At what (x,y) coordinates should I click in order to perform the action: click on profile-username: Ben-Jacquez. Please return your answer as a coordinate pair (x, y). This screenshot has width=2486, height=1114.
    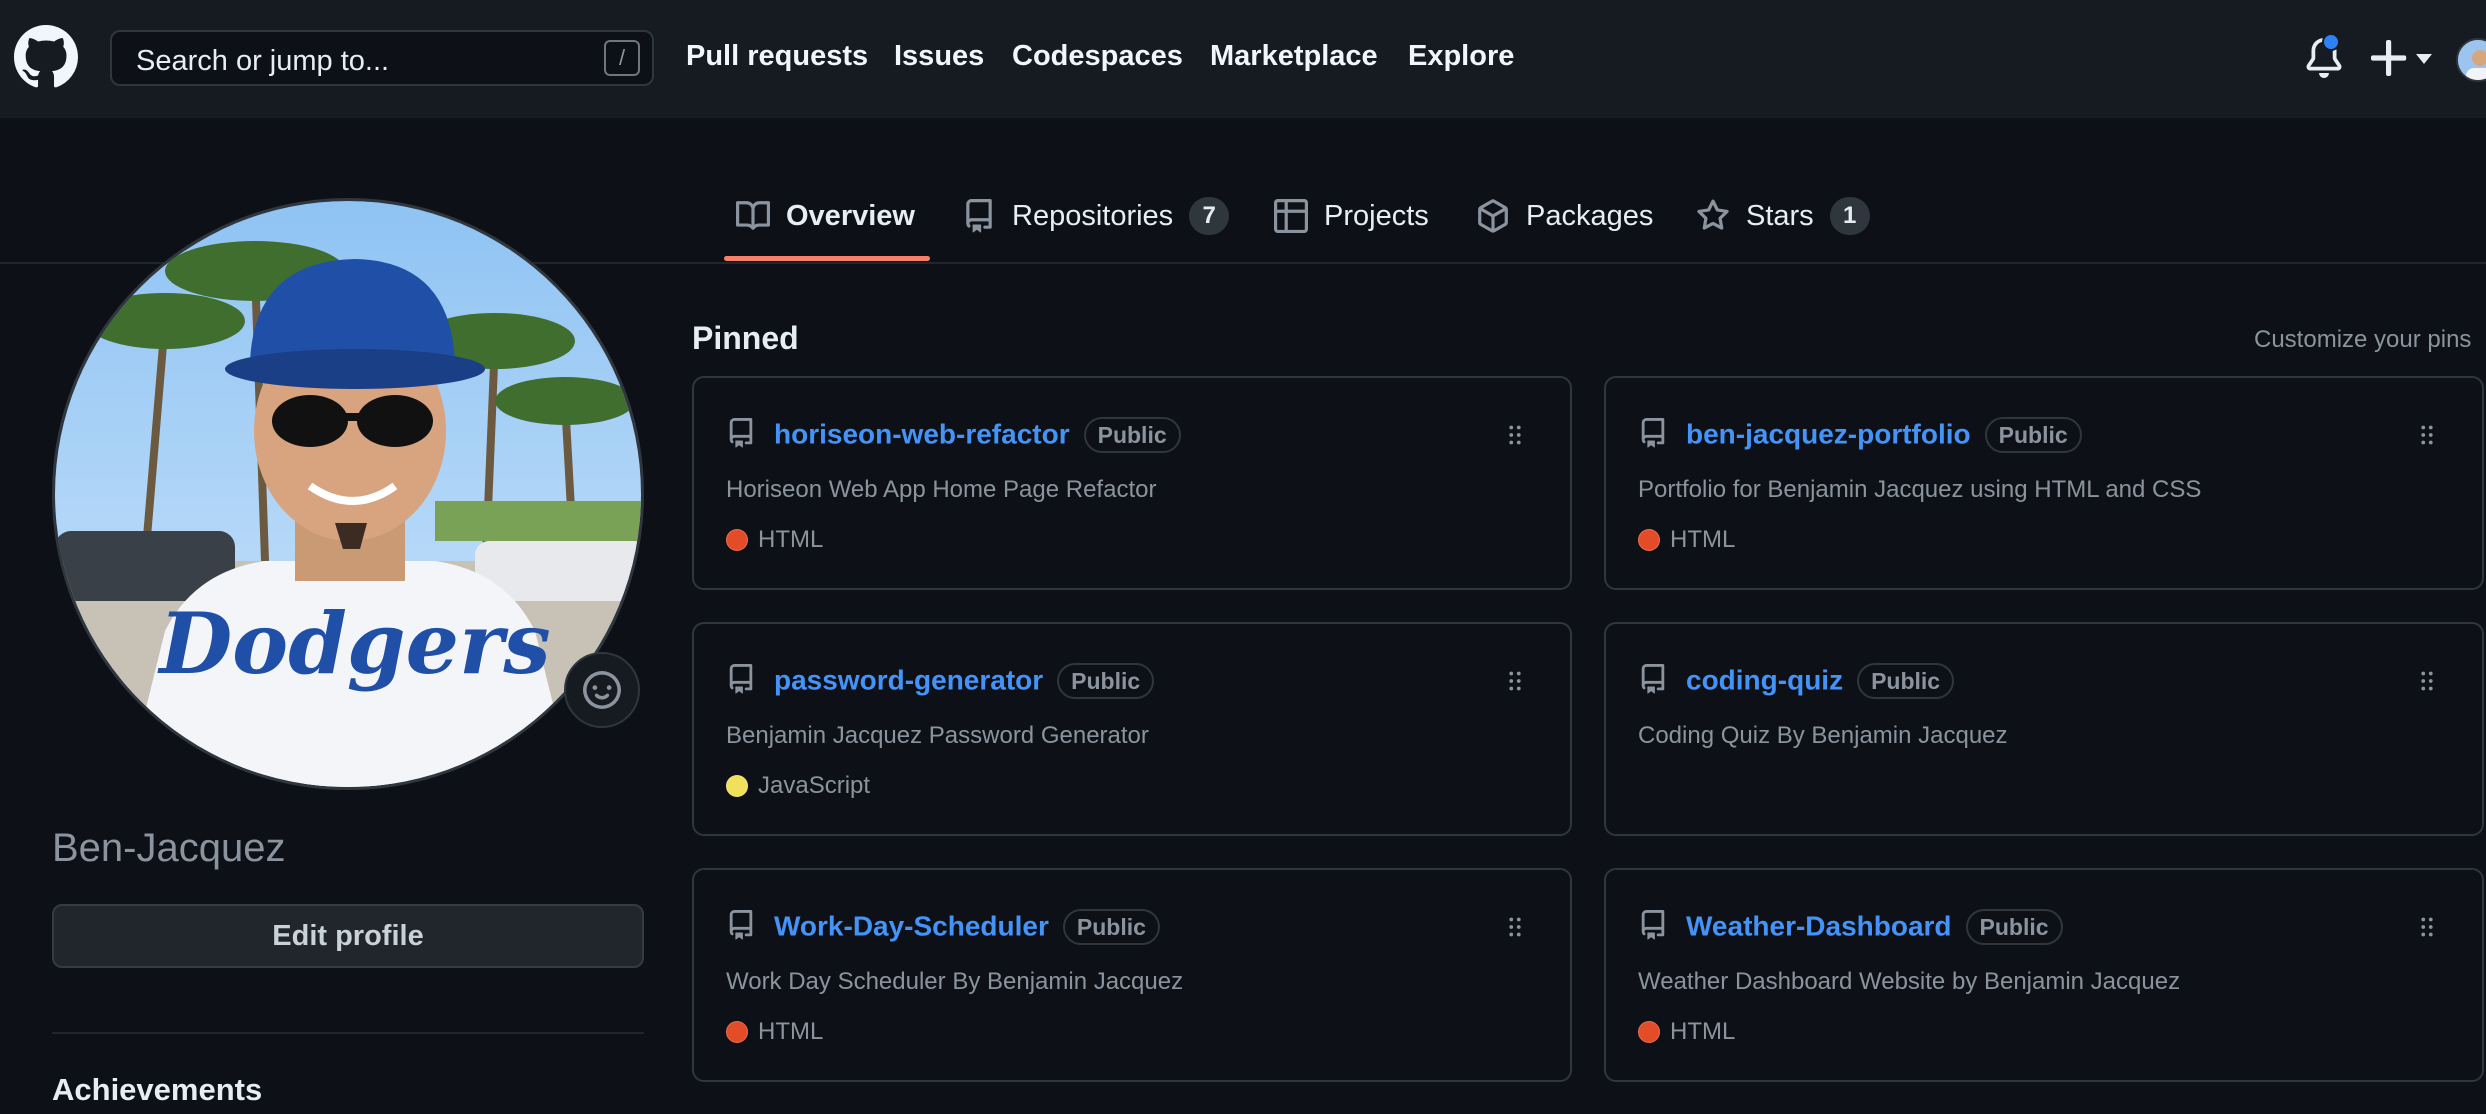
    Looking at the image, I should click on (169, 848).